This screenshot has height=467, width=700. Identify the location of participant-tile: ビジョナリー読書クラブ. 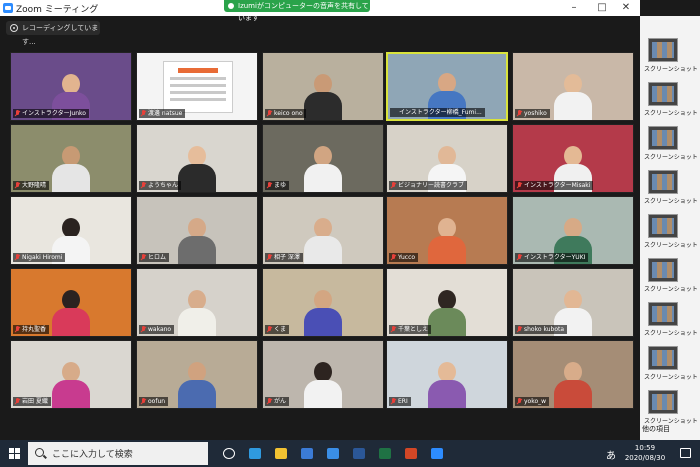
(447, 158).